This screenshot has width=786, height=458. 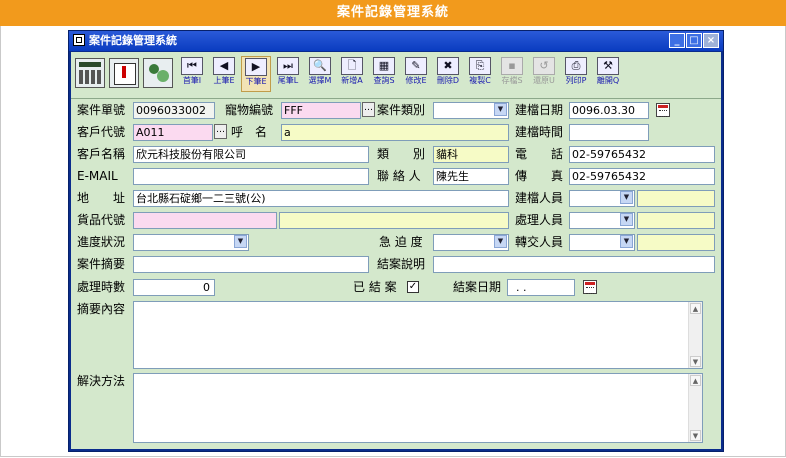 What do you see at coordinates (192, 80) in the screenshot?
I see `toolbar-button-label: 首筆I` at bounding box center [192, 80].